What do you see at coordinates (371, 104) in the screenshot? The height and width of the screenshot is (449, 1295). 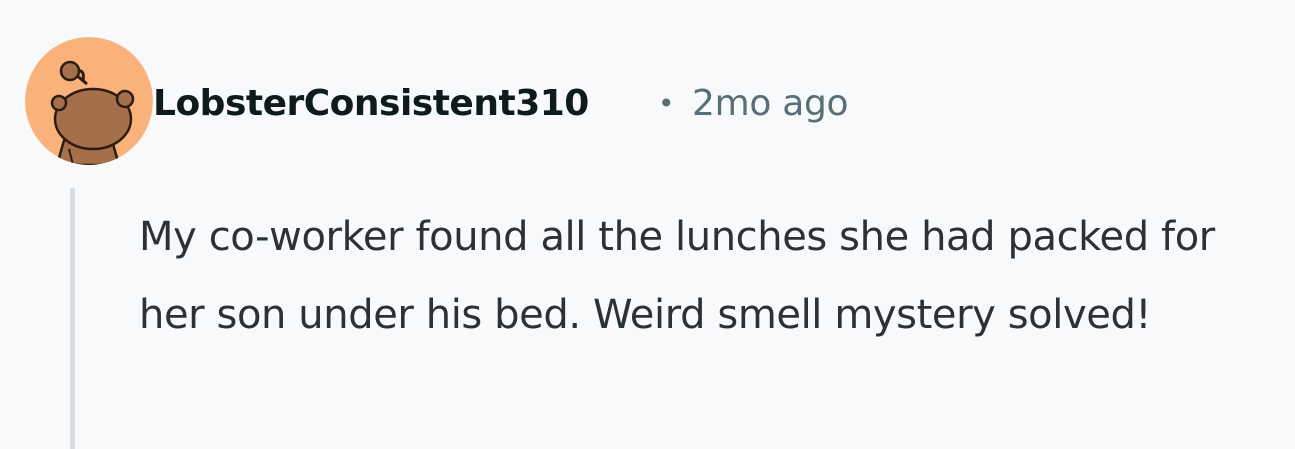 I see `comment-author: LobsterConsistent310` at bounding box center [371, 104].